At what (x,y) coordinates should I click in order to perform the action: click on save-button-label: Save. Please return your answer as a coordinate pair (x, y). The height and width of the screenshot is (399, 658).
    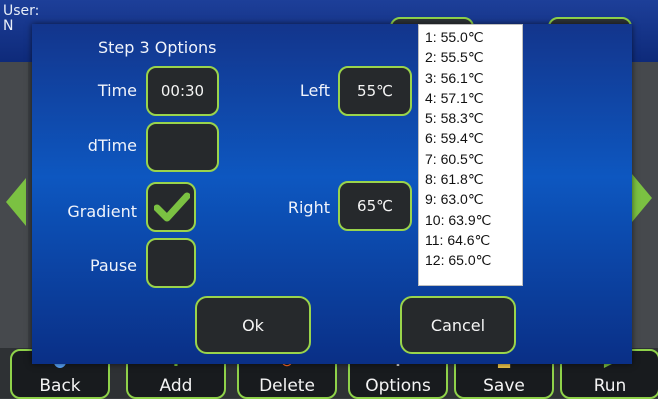
    Looking at the image, I should click on (504, 386).